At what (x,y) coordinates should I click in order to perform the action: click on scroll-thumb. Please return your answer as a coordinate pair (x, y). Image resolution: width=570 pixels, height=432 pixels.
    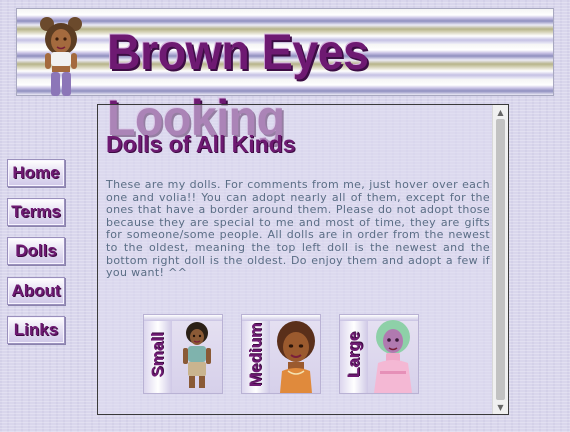
    Looking at the image, I should click on (500, 259).